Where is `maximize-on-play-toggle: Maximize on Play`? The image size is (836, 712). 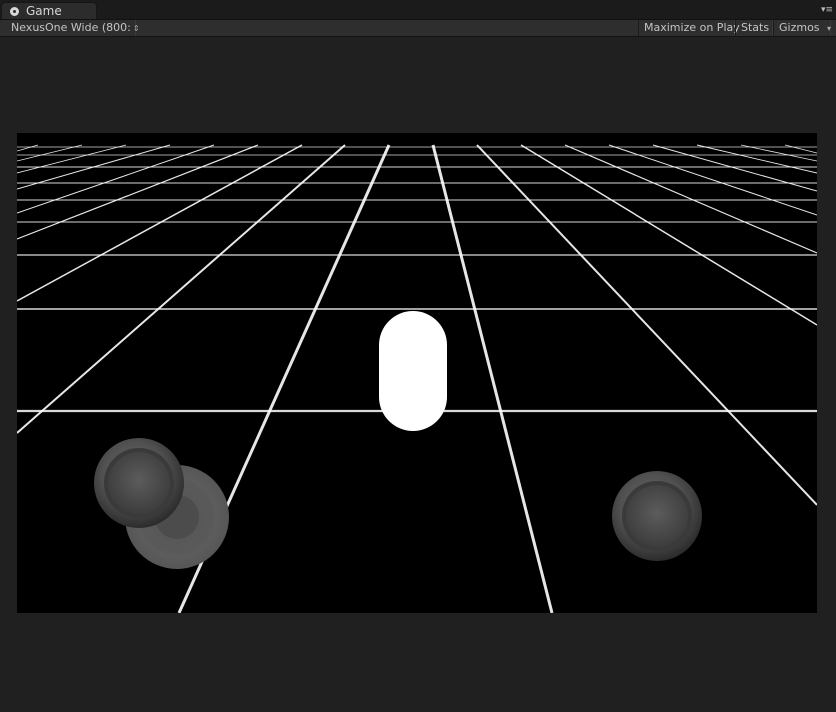
maximize-on-play-toggle: Maximize on Play is located at coordinates (689, 28).